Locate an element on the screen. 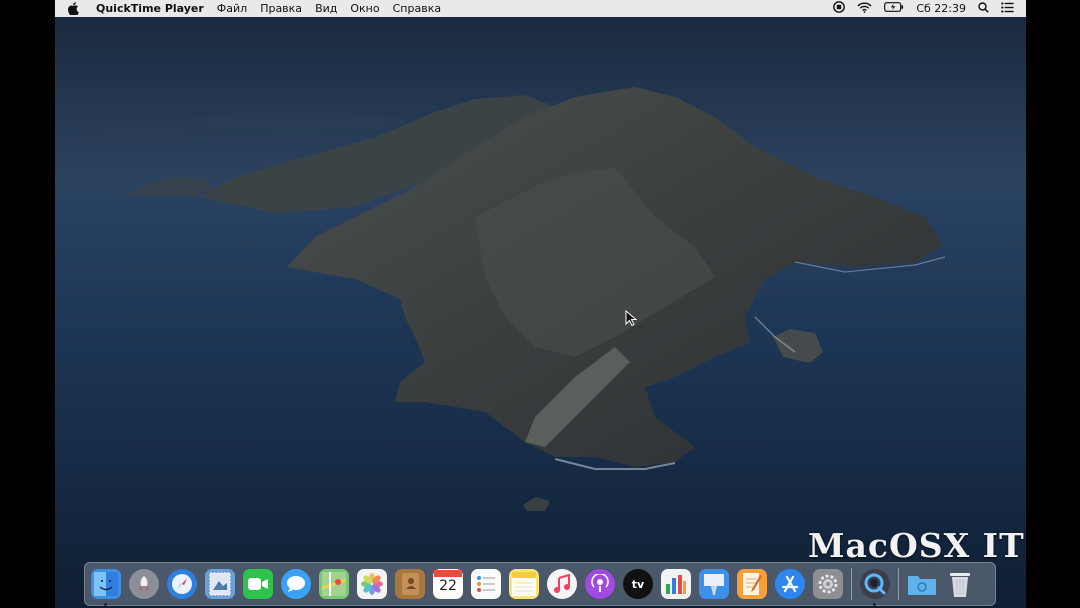 This screenshot has height=608, width=1080. gear-icon is located at coordinates (828, 584).